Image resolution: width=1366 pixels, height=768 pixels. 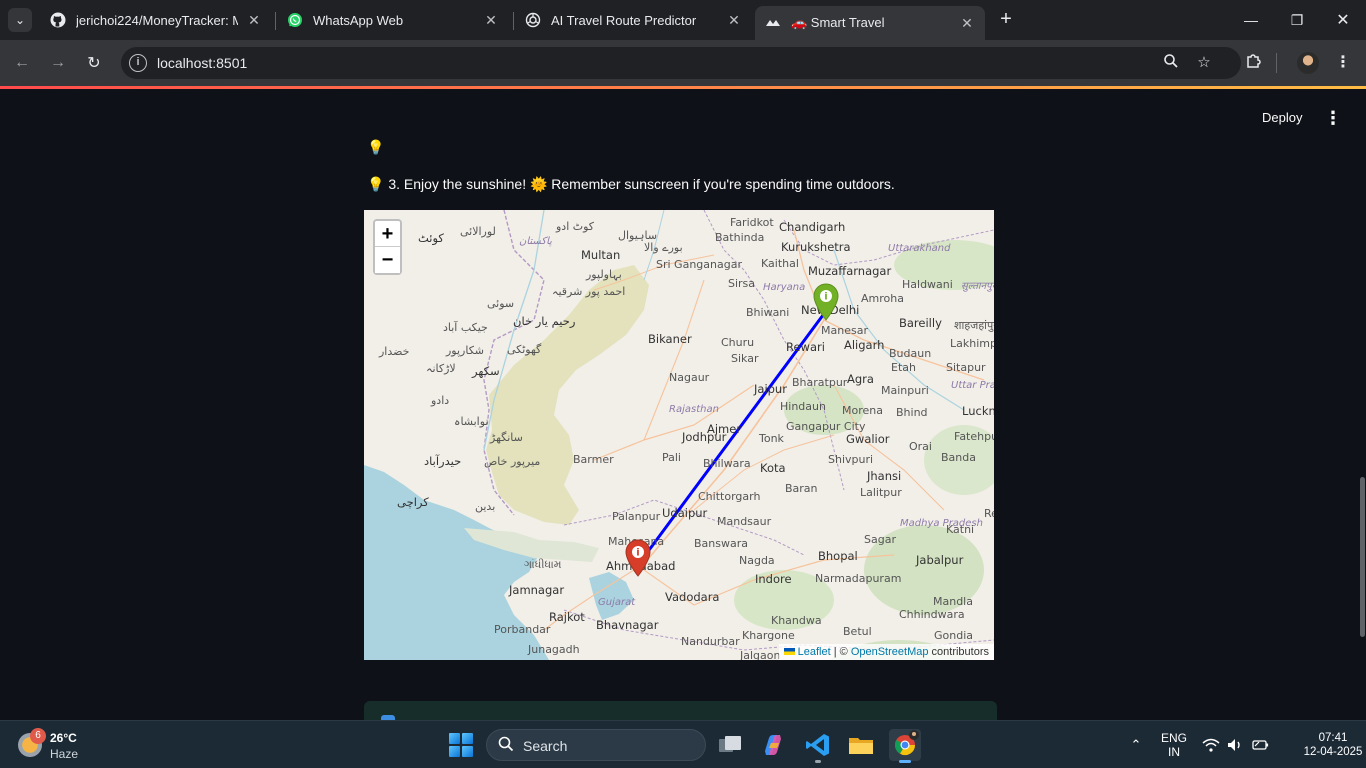 I want to click on tab-moneytracker: jerichoi224/MoneyTracker: Mon ✕, so click(x=156, y=20).